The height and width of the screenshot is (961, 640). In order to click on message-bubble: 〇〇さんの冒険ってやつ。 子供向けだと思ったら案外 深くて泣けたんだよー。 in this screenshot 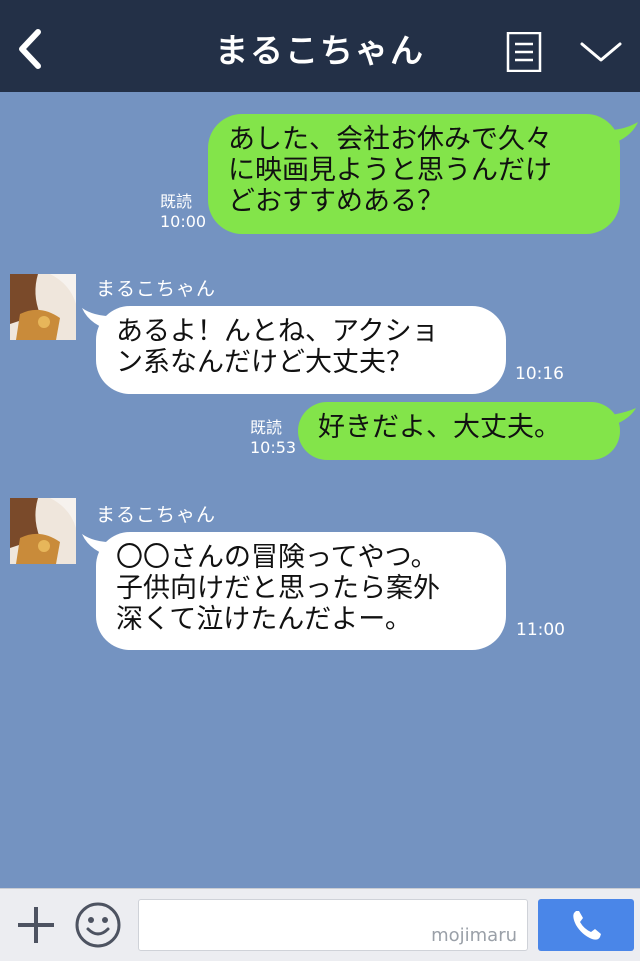, I will do `click(301, 591)`.